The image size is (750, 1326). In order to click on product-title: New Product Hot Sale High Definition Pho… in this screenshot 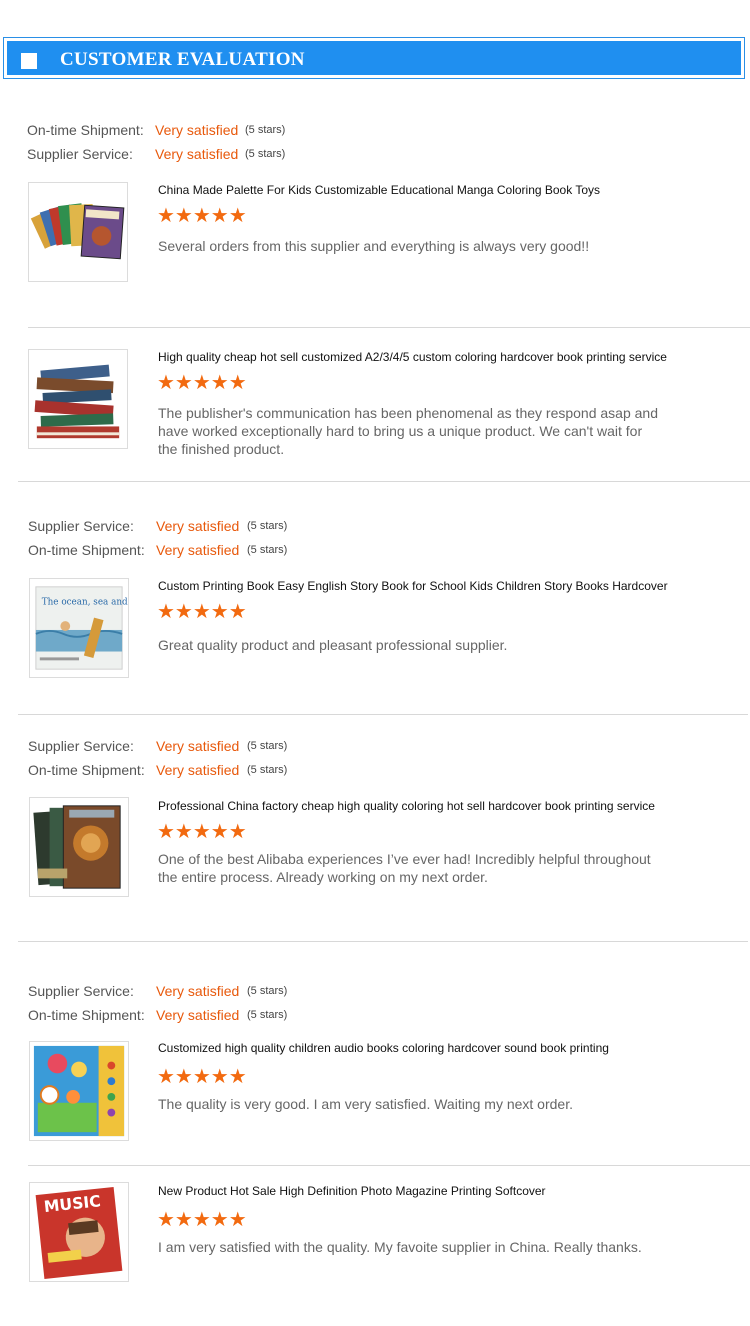, I will do `click(352, 1191)`.